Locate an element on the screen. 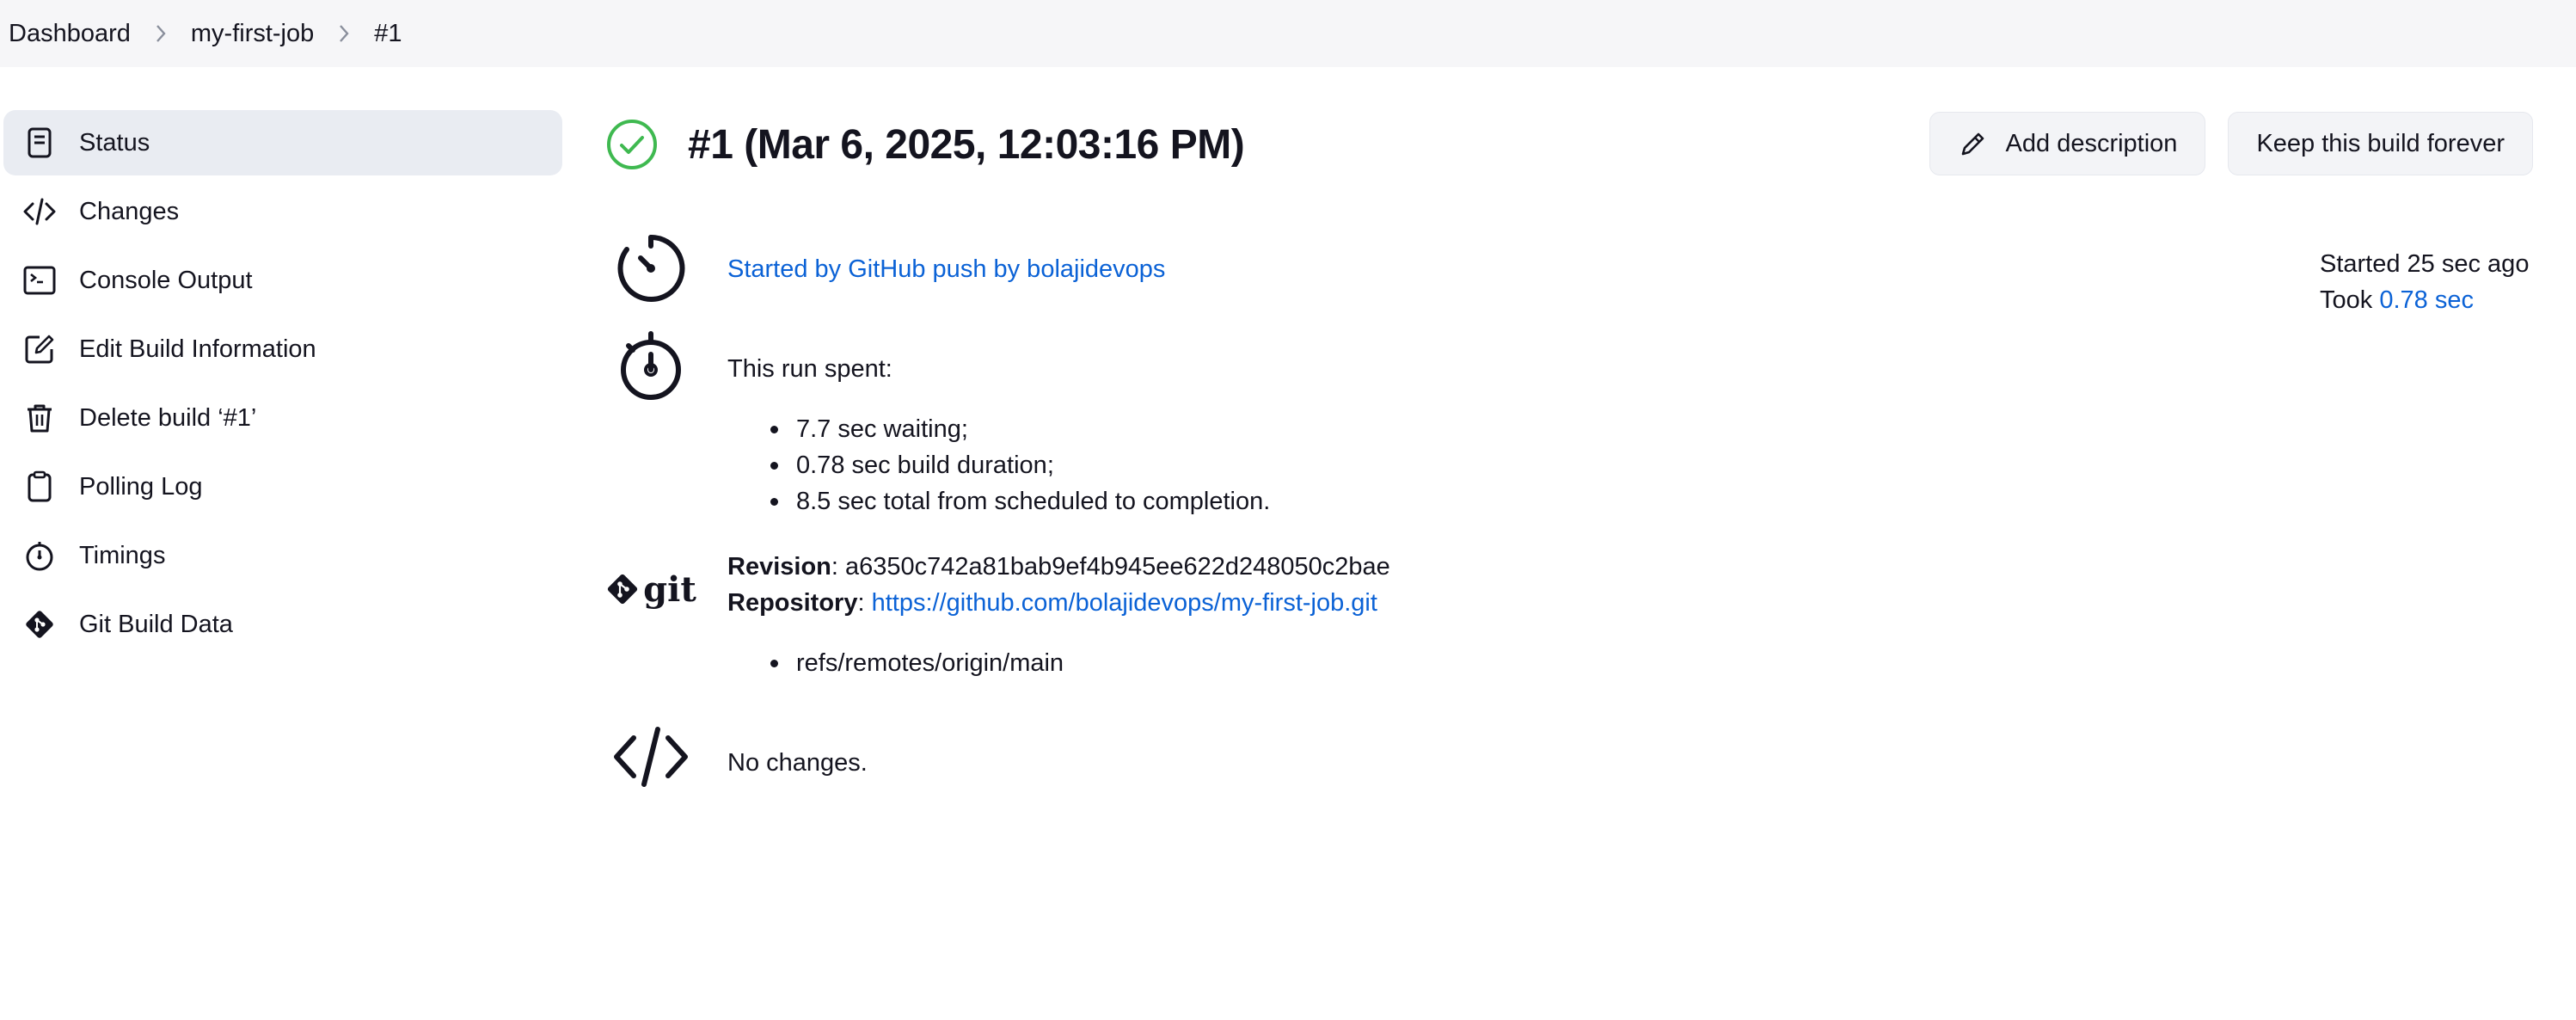 The image size is (2576, 1020). keep-forever-label: Keep this build forever is located at coordinates (2380, 143).